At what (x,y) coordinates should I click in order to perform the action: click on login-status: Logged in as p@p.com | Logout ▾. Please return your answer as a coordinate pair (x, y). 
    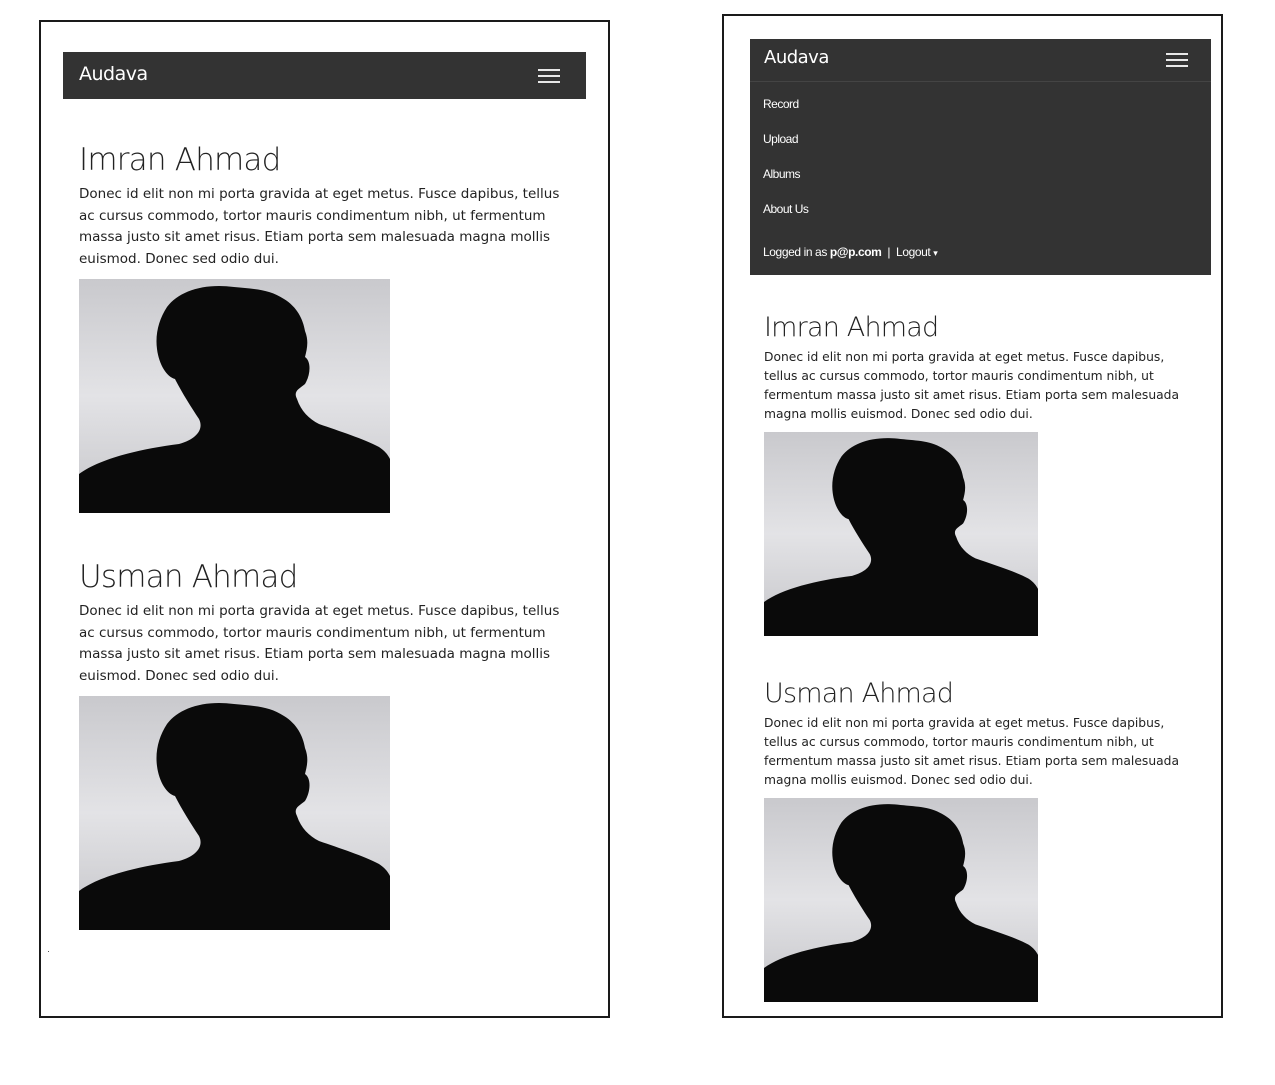
    Looking at the image, I should click on (850, 252).